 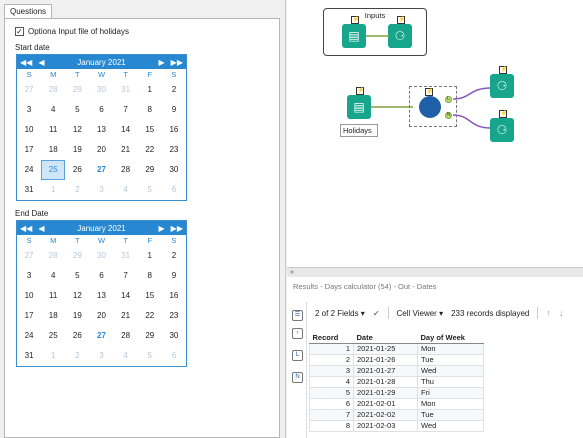 I want to click on calendar-day: 21, so click(x=126, y=316).